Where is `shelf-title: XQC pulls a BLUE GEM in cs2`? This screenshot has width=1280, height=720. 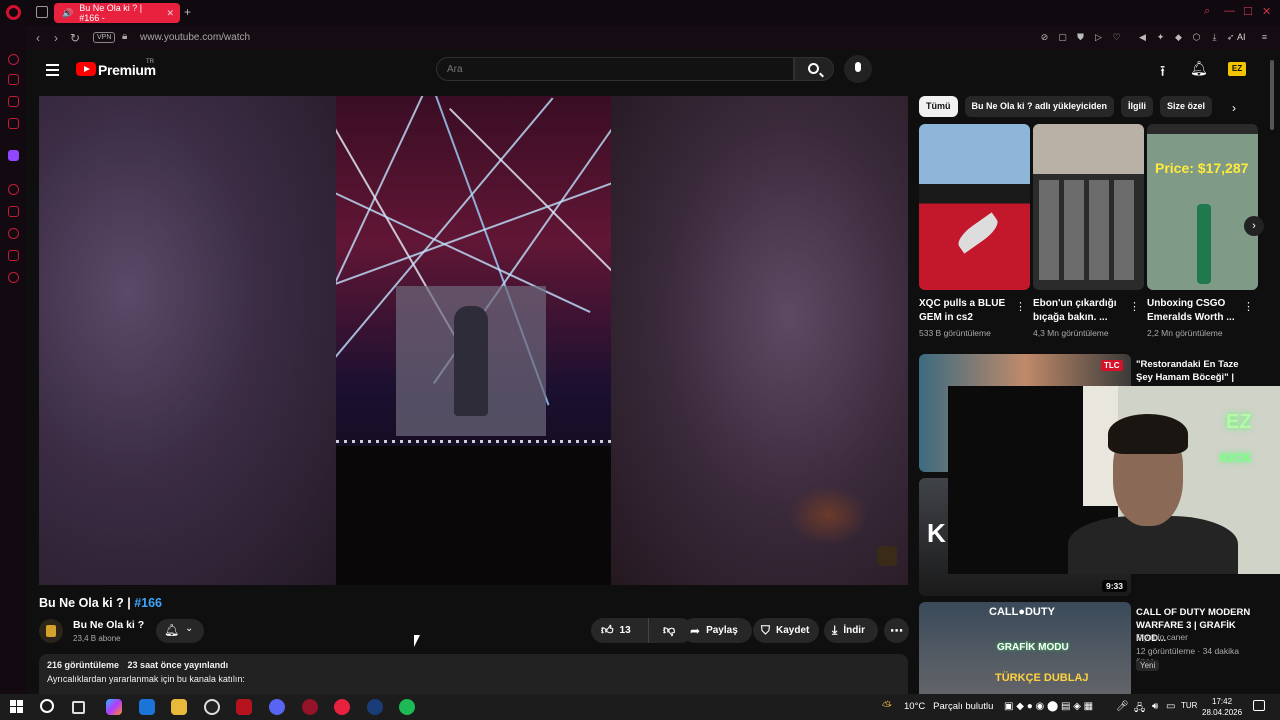 shelf-title: XQC pulls a BLUE GEM in cs2 is located at coordinates (974, 311).